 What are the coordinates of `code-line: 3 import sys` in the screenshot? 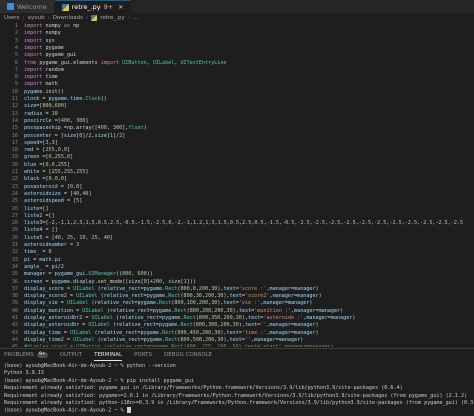 It's located at (237, 41).